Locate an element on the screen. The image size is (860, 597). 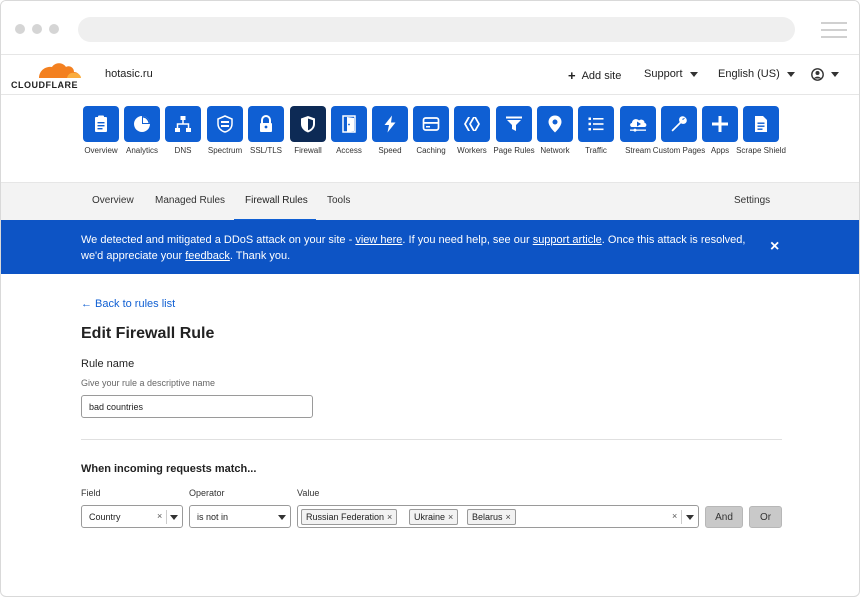
language-dropdown: English (US) is located at coordinates (756, 74).